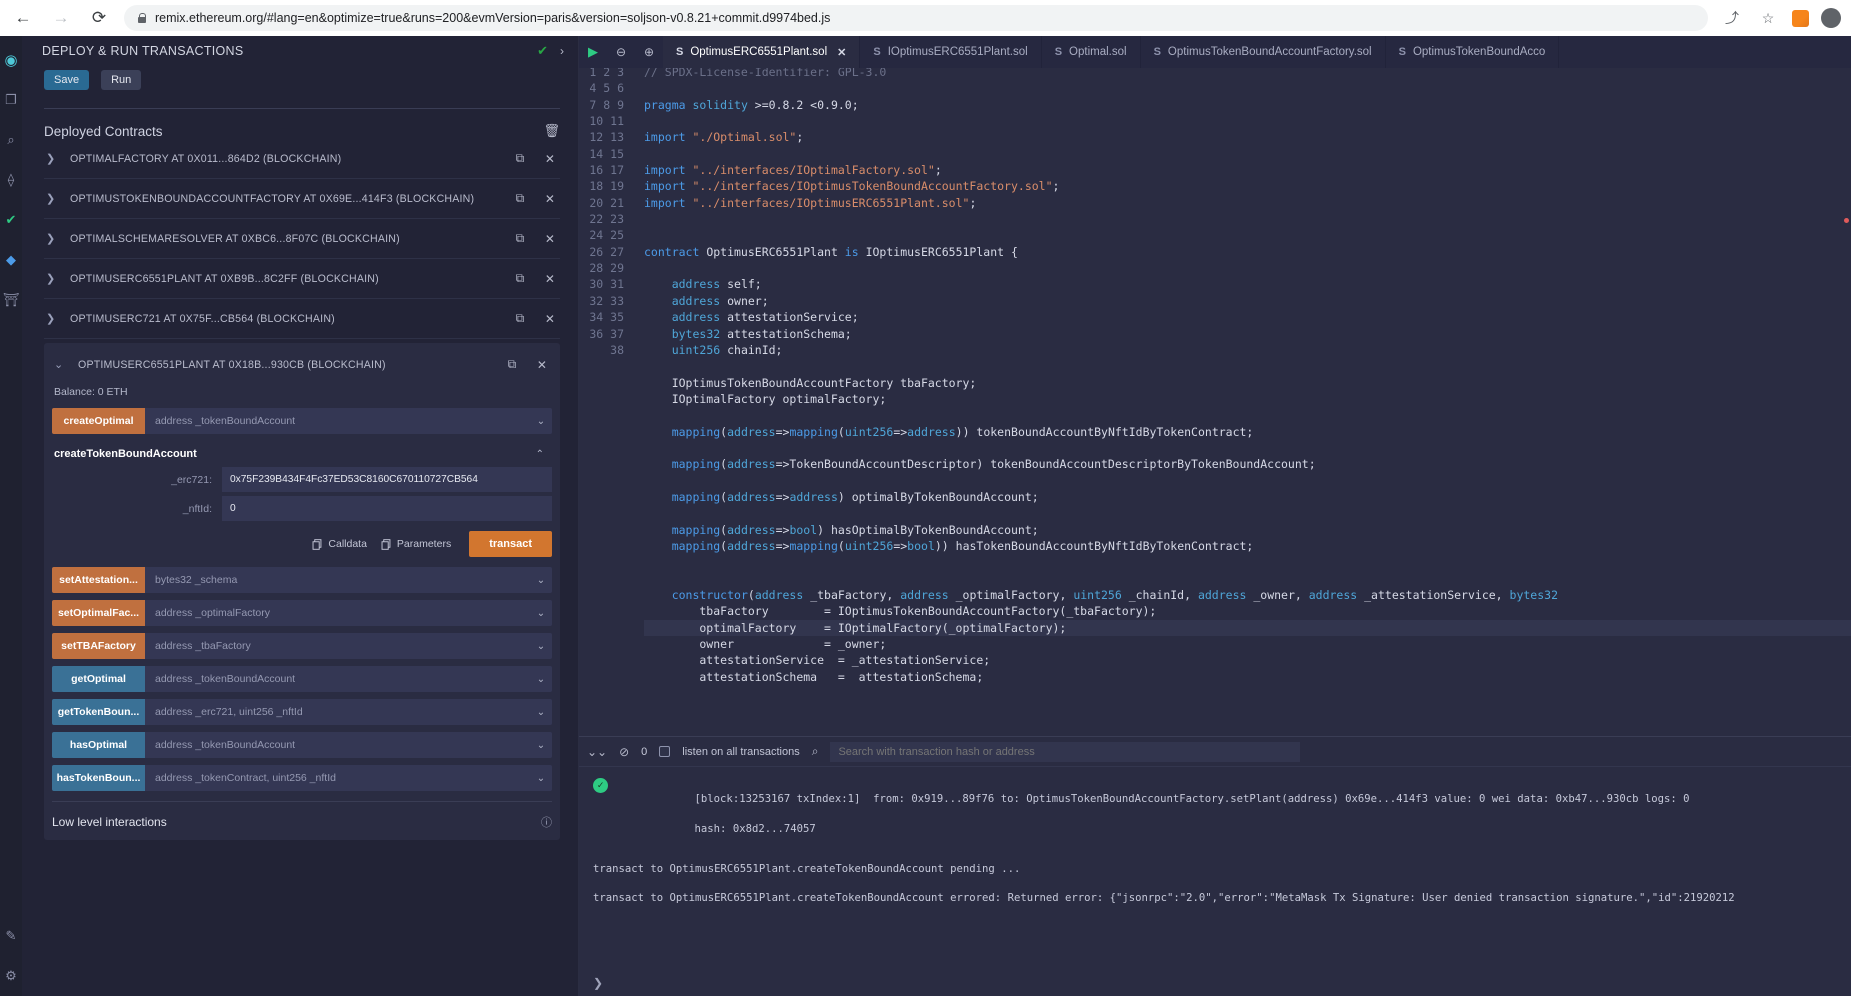  What do you see at coordinates (1091, 52) in the screenshot?
I see `tab-Optimal: S Optimal.sol` at bounding box center [1091, 52].